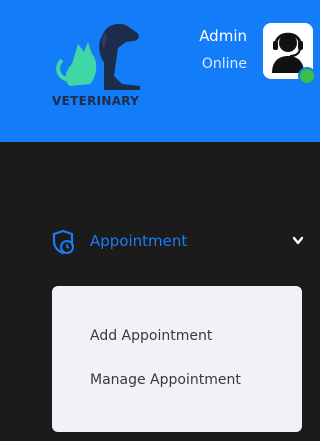 This screenshot has width=328, height=441. I want to click on sidebar-item-appointment: Appointment, so click(160, 243).